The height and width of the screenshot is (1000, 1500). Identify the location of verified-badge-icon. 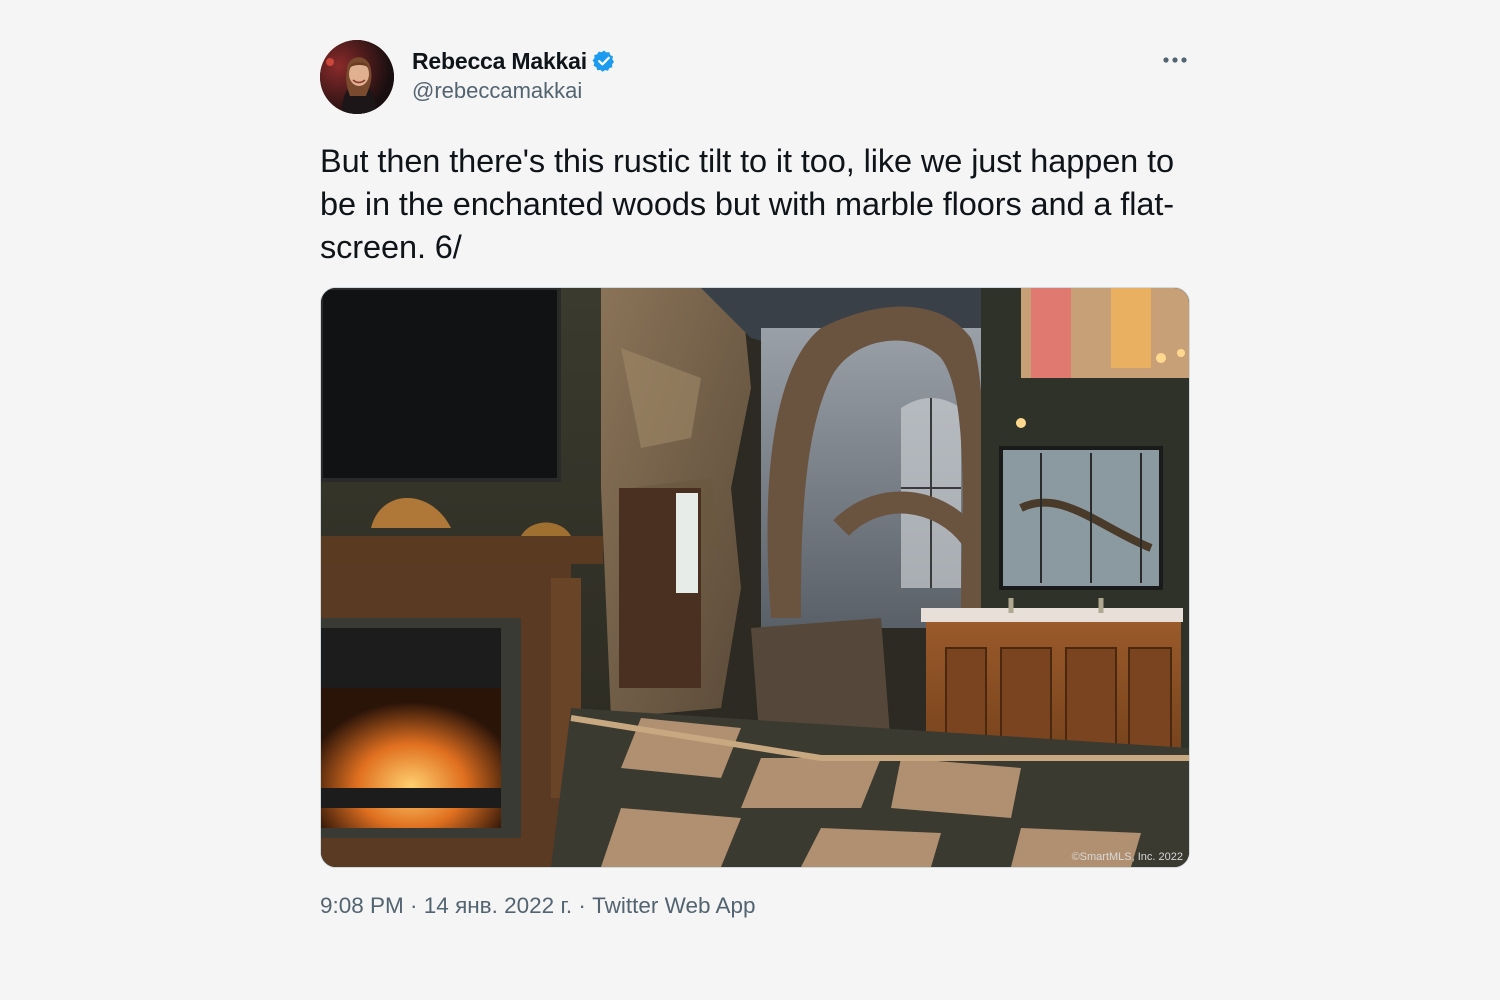
(604, 61).